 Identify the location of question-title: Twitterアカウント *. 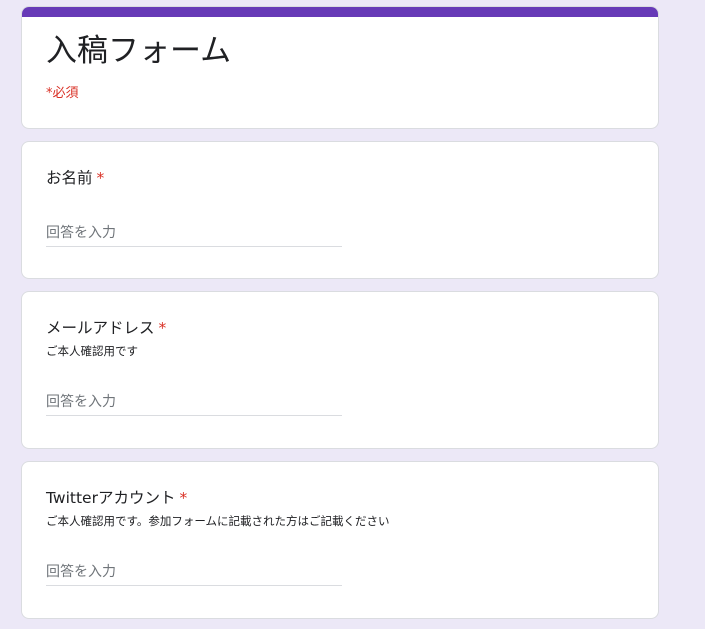
(116, 498).